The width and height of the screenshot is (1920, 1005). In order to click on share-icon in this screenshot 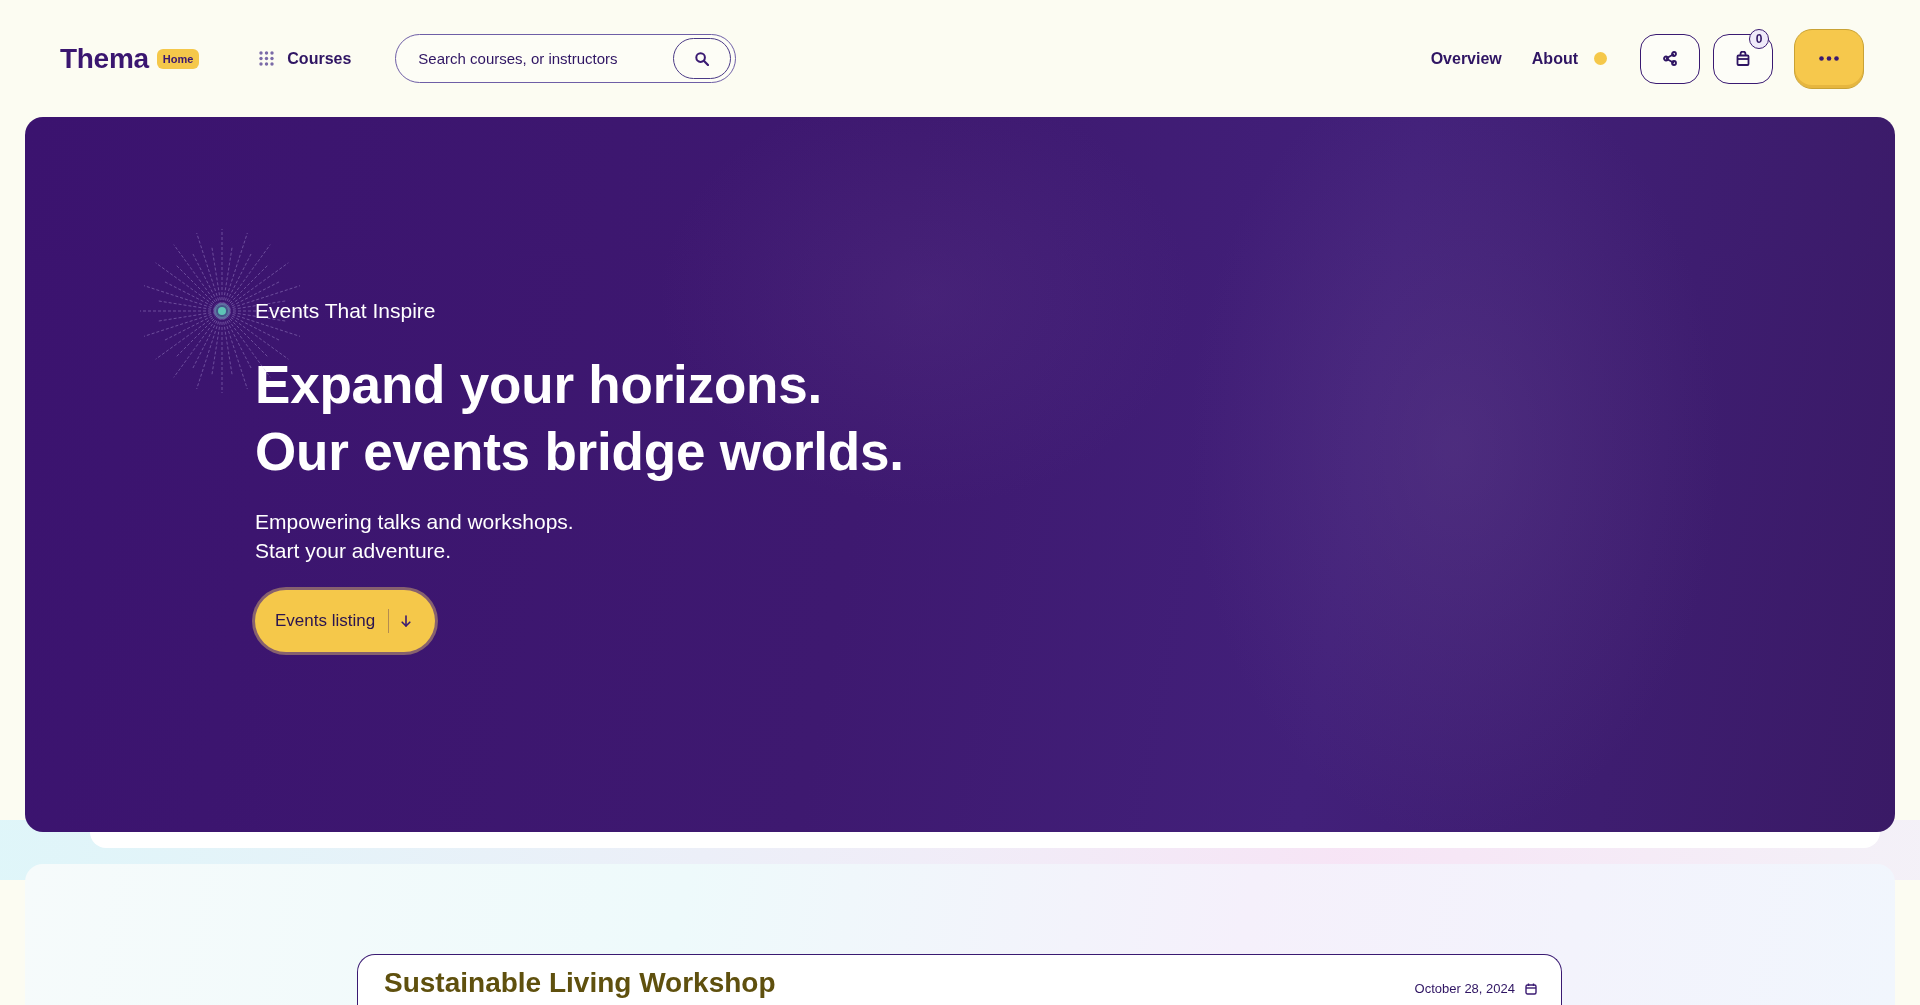, I will do `click(1670, 58)`.